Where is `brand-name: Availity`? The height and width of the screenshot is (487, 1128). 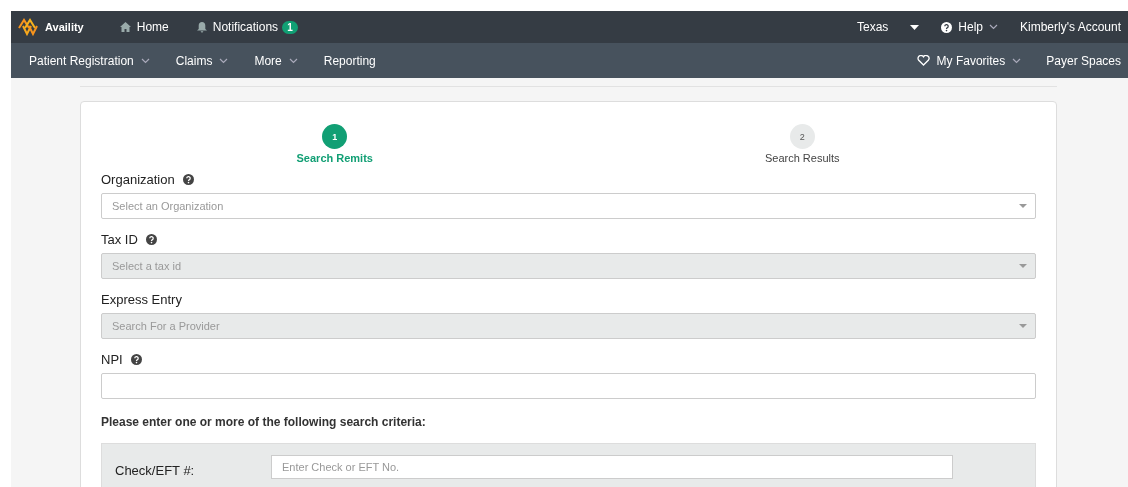 brand-name: Availity is located at coordinates (64, 27).